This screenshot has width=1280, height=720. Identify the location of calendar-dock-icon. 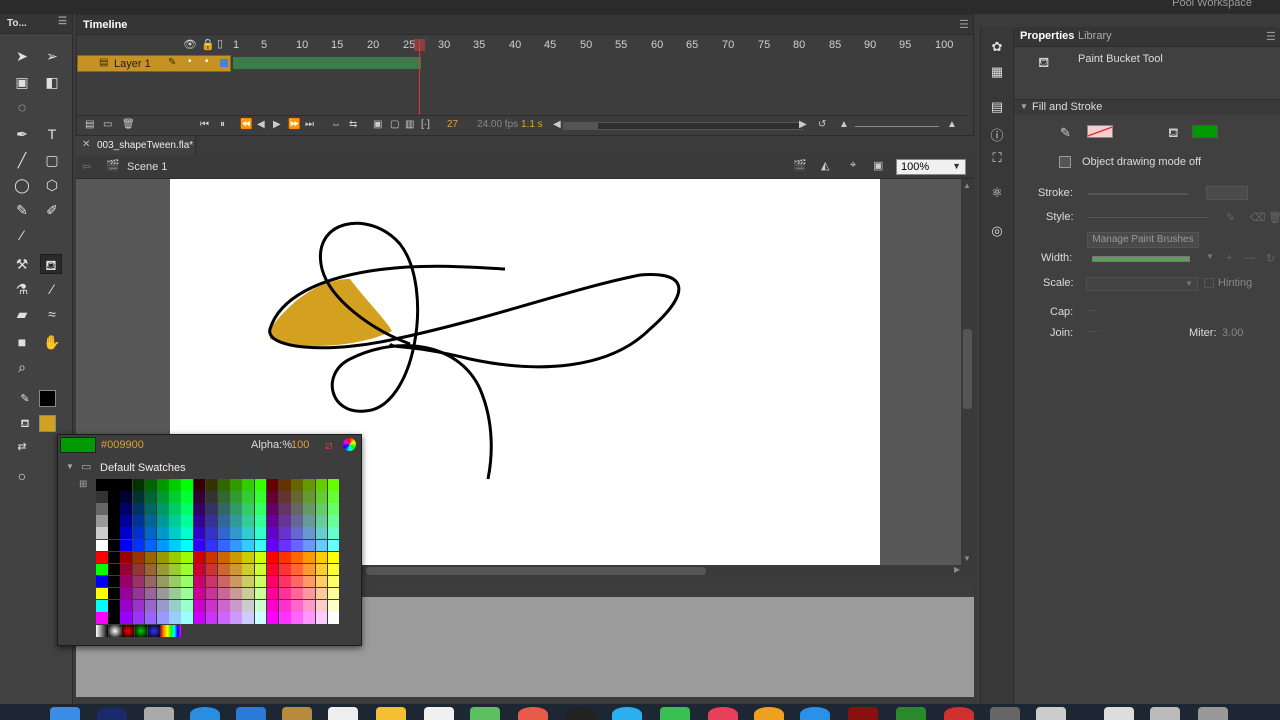
(343, 713).